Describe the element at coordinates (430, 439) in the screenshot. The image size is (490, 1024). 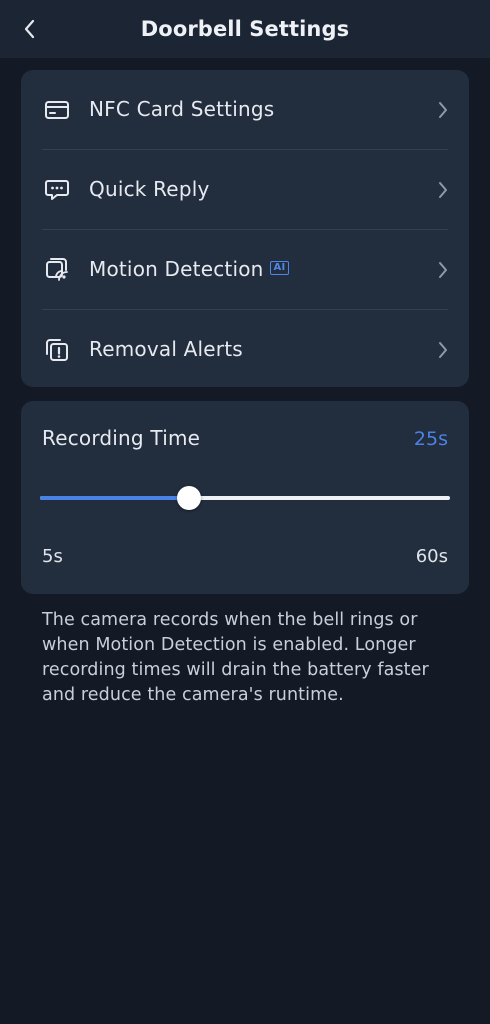
I see `recording-time-value: 25s` at that location.